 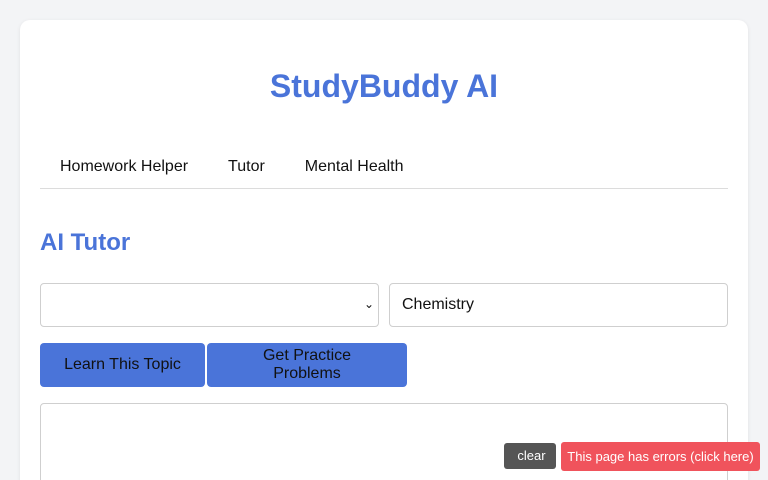 What do you see at coordinates (85, 242) in the screenshot?
I see `section-title: AI Tutor` at bounding box center [85, 242].